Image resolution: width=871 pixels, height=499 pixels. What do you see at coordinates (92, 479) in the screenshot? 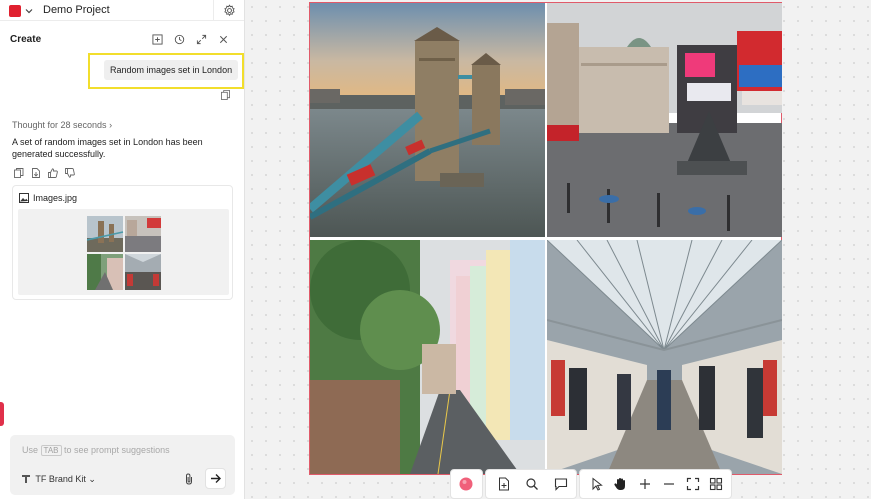
I see `chevron-down-icon: ⌄` at bounding box center [92, 479].